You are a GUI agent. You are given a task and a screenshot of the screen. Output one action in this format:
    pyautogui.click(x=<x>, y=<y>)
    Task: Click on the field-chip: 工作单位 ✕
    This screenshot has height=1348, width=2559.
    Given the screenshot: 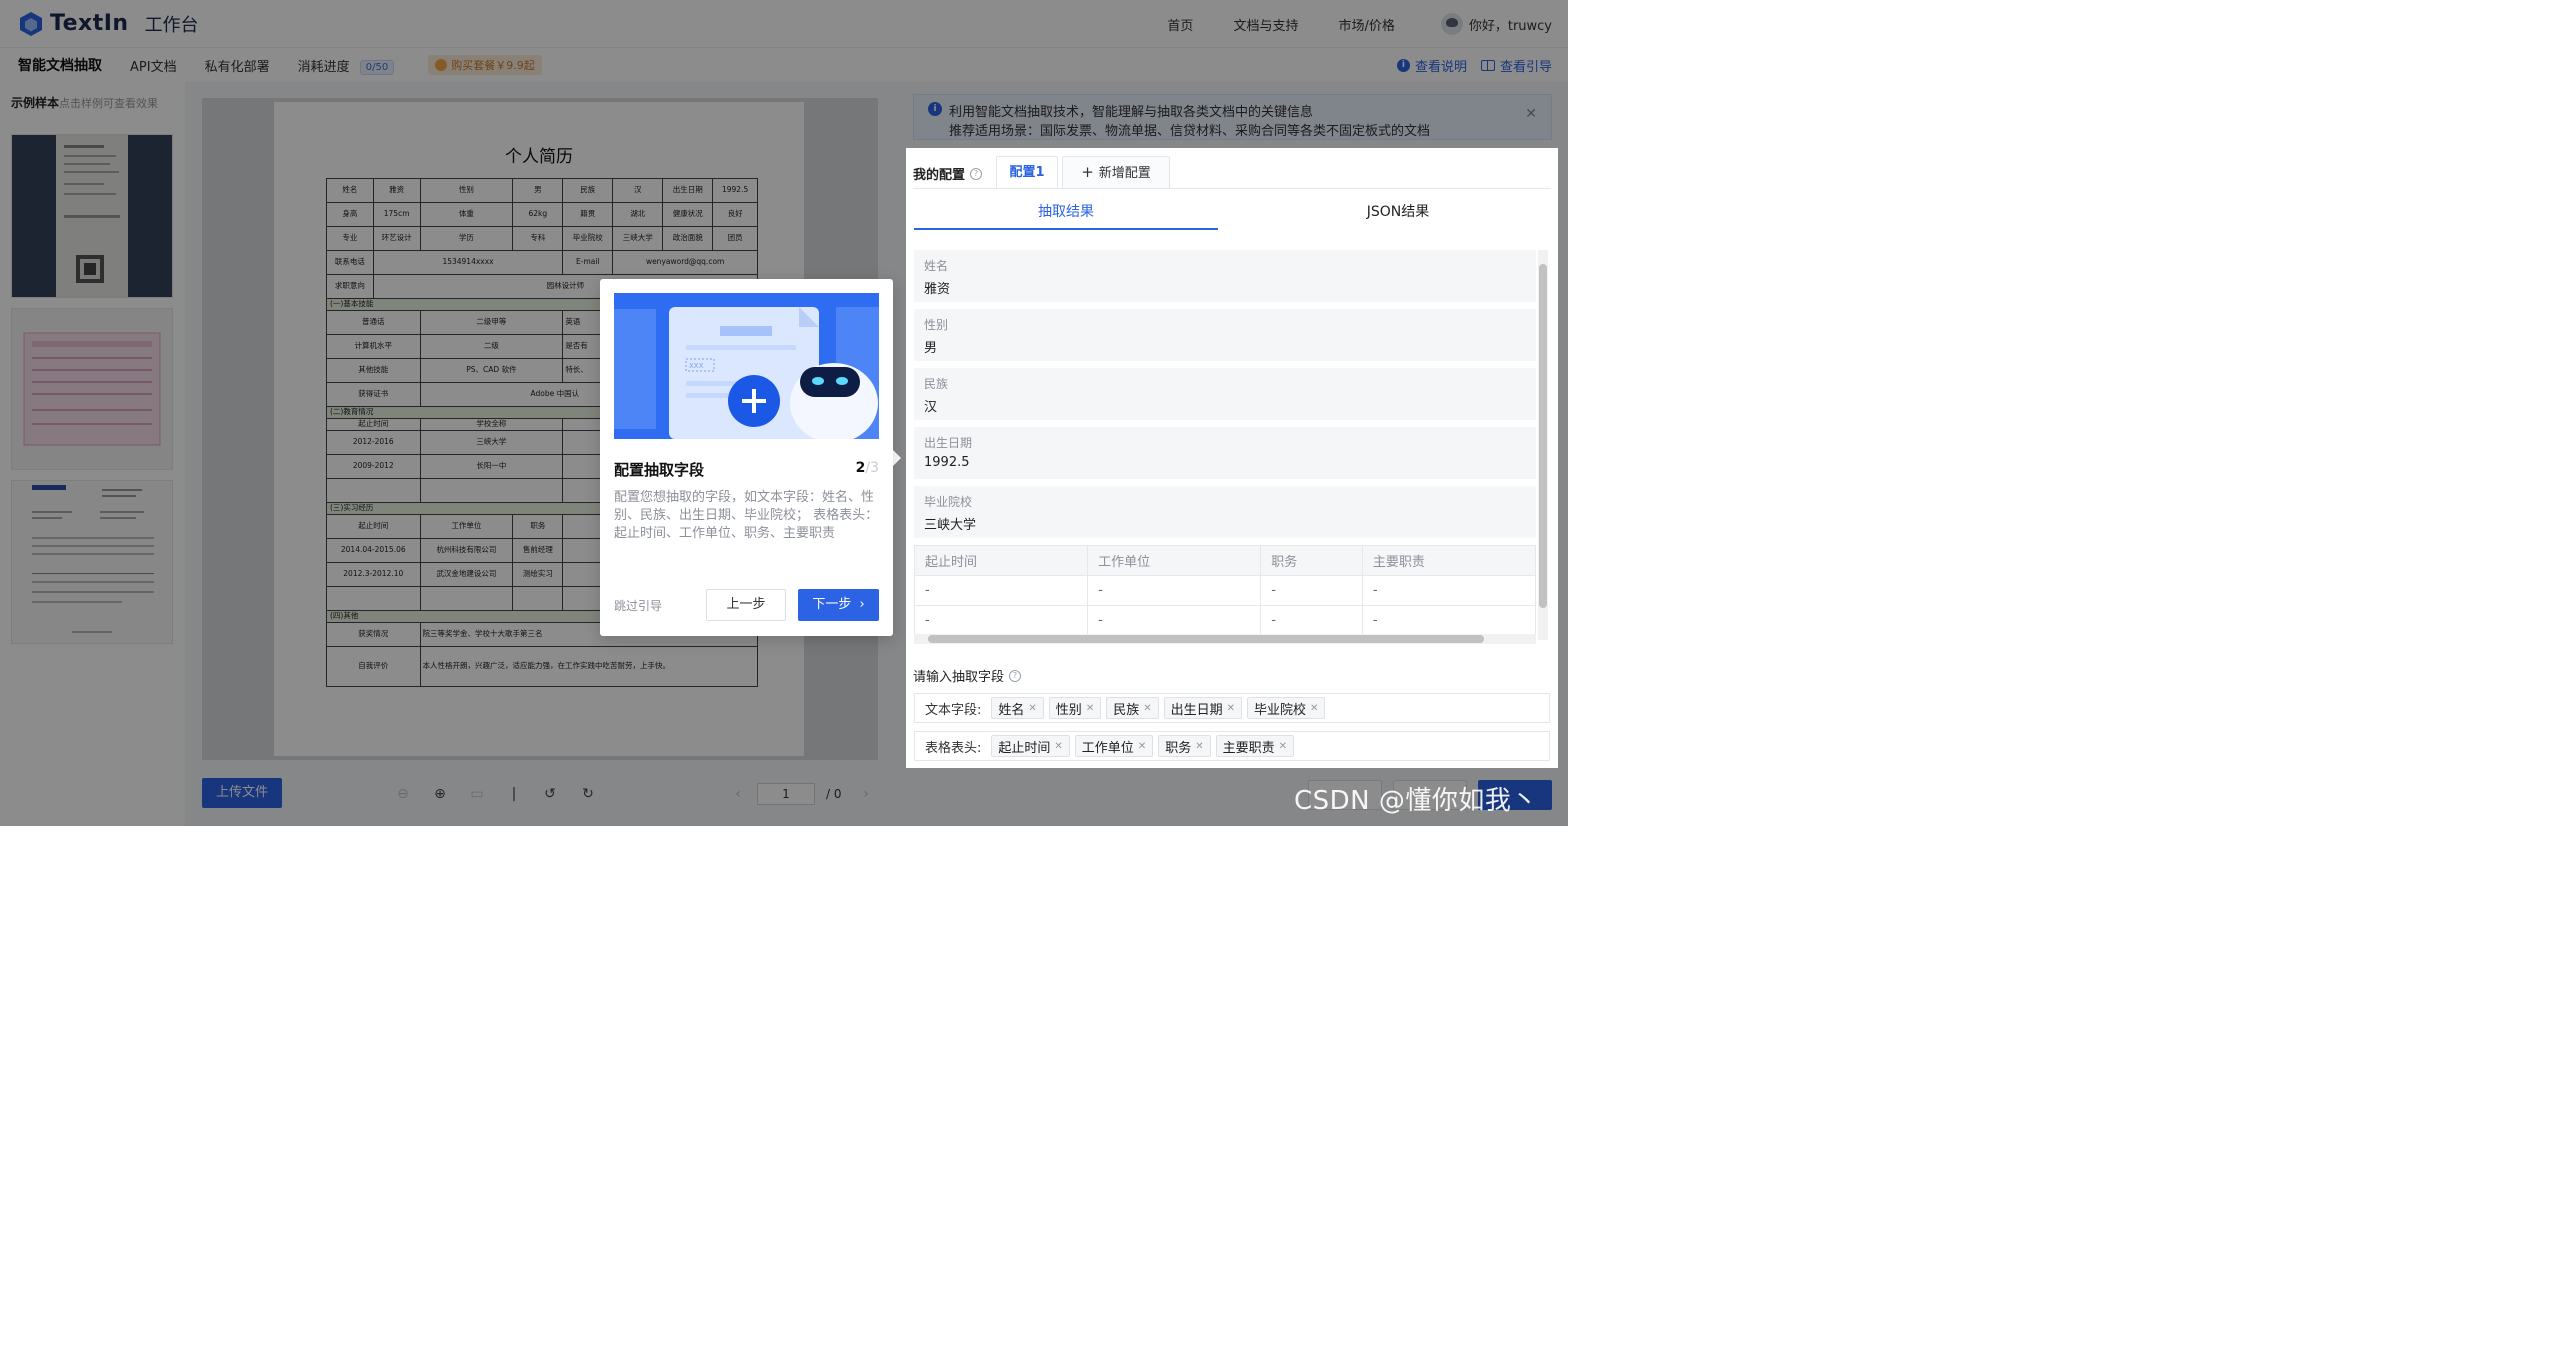 What is the action you would take?
    pyautogui.click(x=1114, y=746)
    